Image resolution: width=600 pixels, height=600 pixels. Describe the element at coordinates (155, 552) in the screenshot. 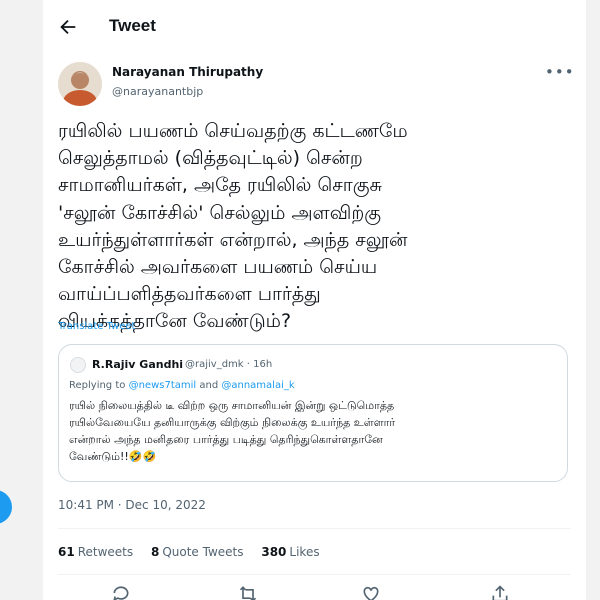

I see `quote-tweets-count: 8` at that location.